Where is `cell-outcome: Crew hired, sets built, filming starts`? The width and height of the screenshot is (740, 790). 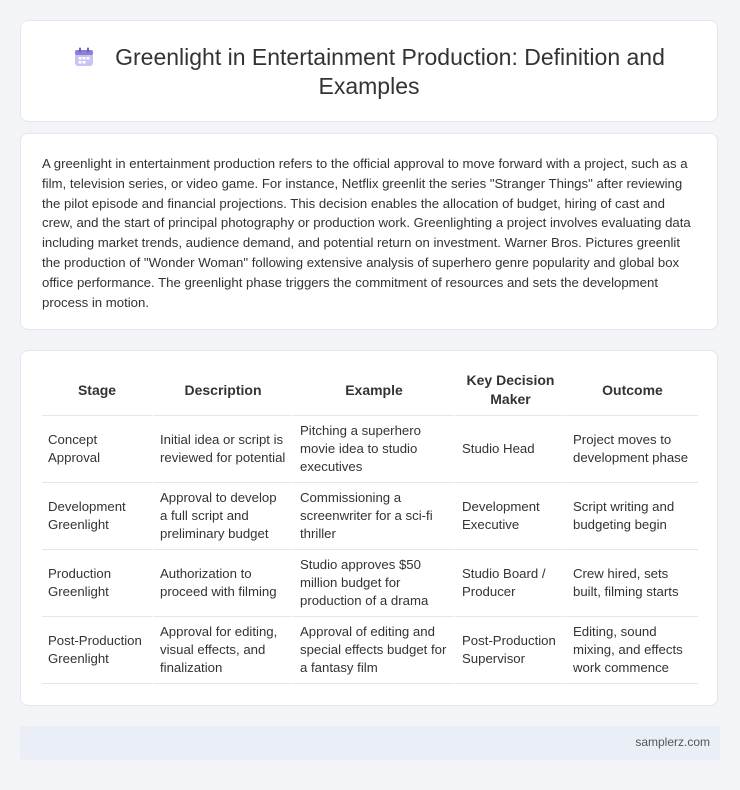 cell-outcome: Crew hired, sets built, filming starts is located at coordinates (631, 583).